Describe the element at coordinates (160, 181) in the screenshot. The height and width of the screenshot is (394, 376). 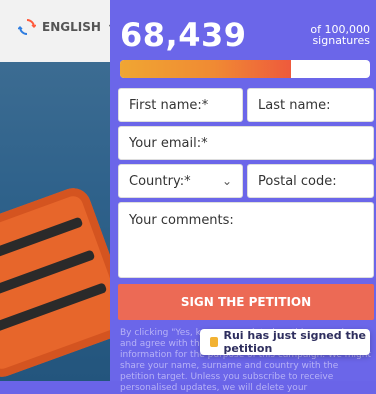
I see `country-placeholder: Country:*` at that location.